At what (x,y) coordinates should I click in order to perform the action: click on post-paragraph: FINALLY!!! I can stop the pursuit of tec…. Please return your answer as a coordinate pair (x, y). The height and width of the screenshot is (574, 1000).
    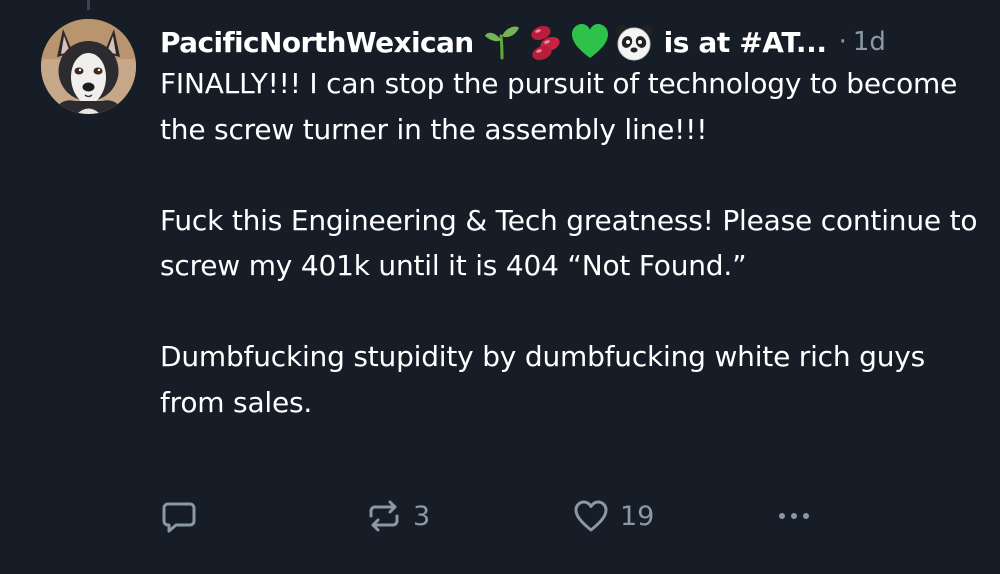
    Looking at the image, I should click on (559, 106).